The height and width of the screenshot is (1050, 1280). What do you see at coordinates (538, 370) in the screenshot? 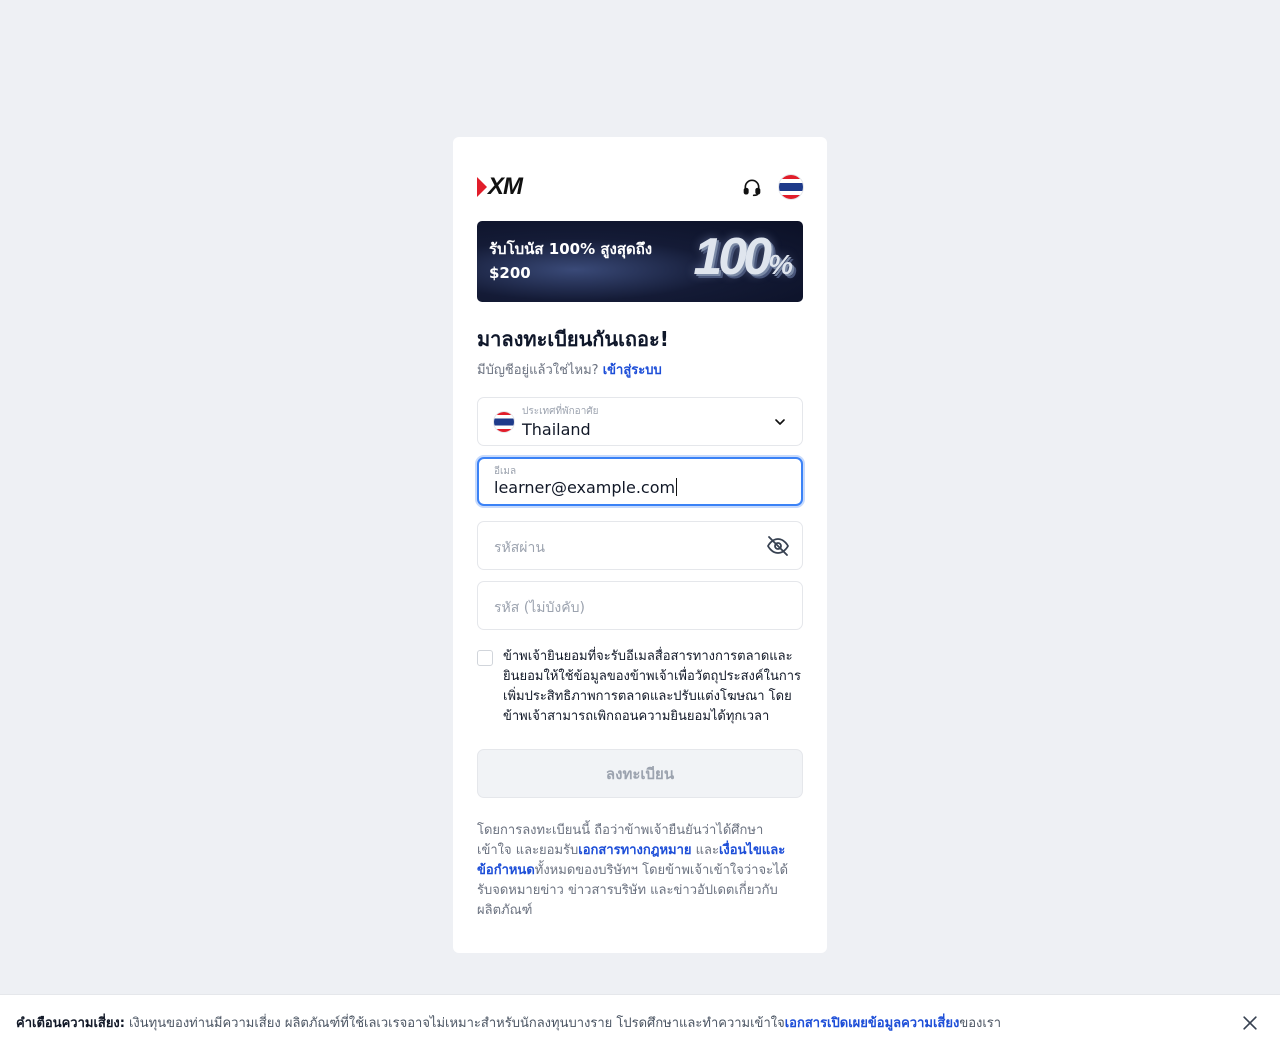
I see `login-prompt-text: มีบัญชีอยู่แล้วใช่ไหม?` at bounding box center [538, 370].